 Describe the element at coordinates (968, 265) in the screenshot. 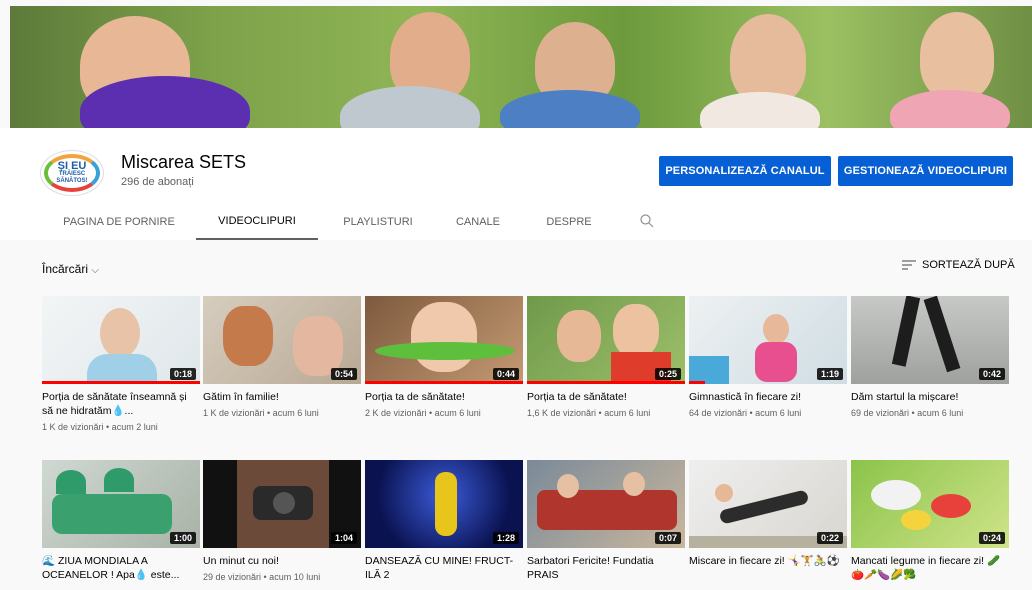

I see `sort-label: SORTEAZĂ DUPĂ` at that location.